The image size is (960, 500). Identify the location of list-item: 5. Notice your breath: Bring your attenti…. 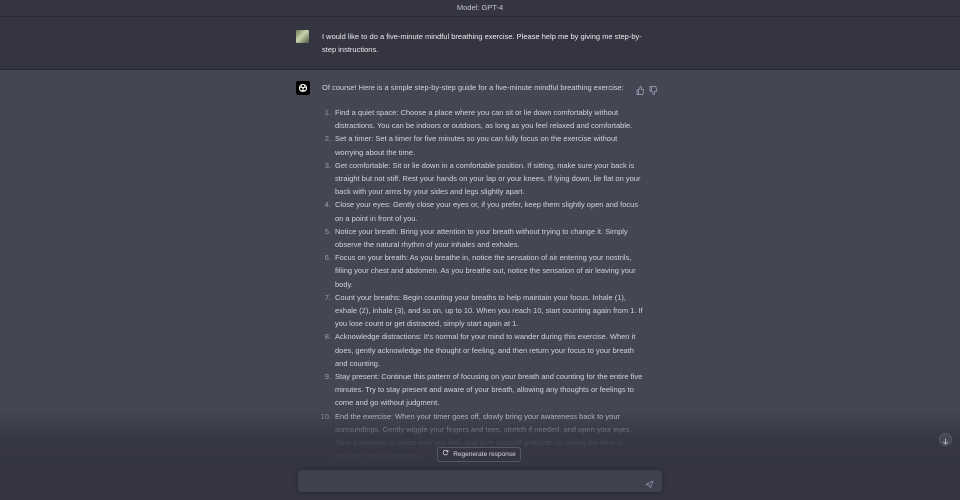
(474, 238).